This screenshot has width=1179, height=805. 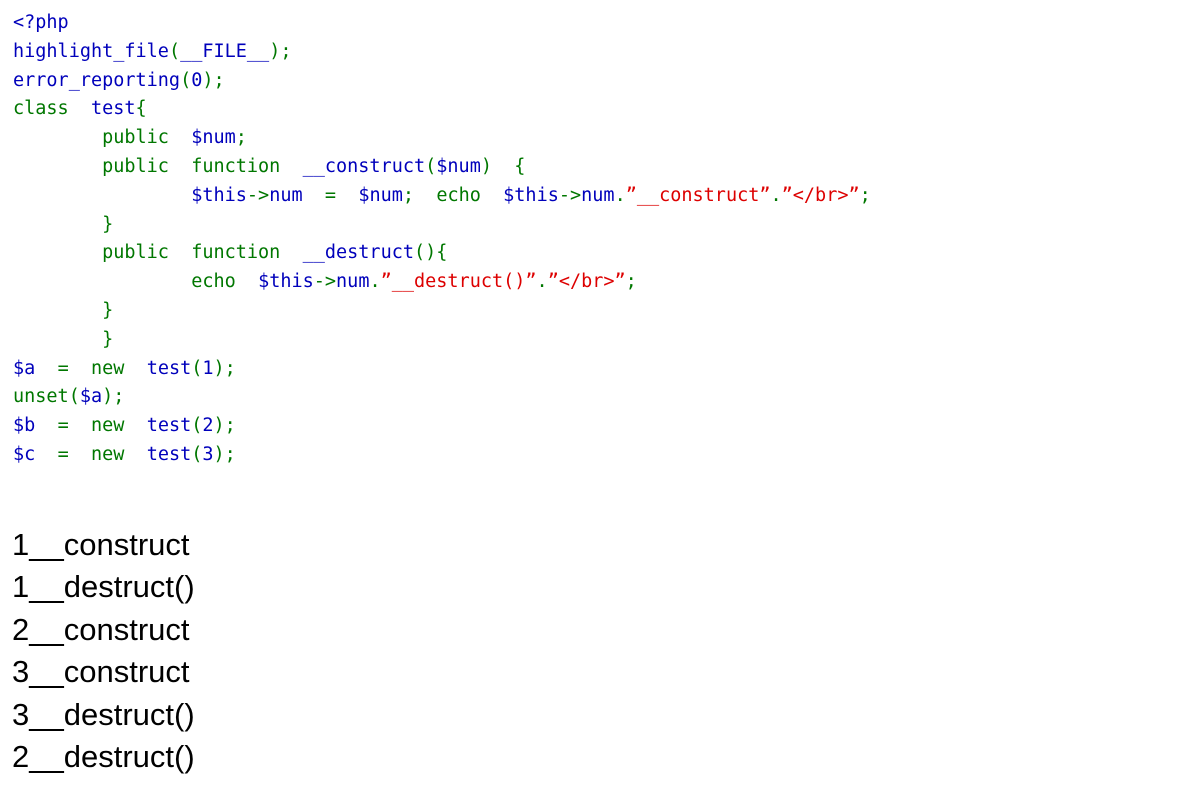 I want to click on code-line: $b = new test(2);, so click(x=442, y=426).